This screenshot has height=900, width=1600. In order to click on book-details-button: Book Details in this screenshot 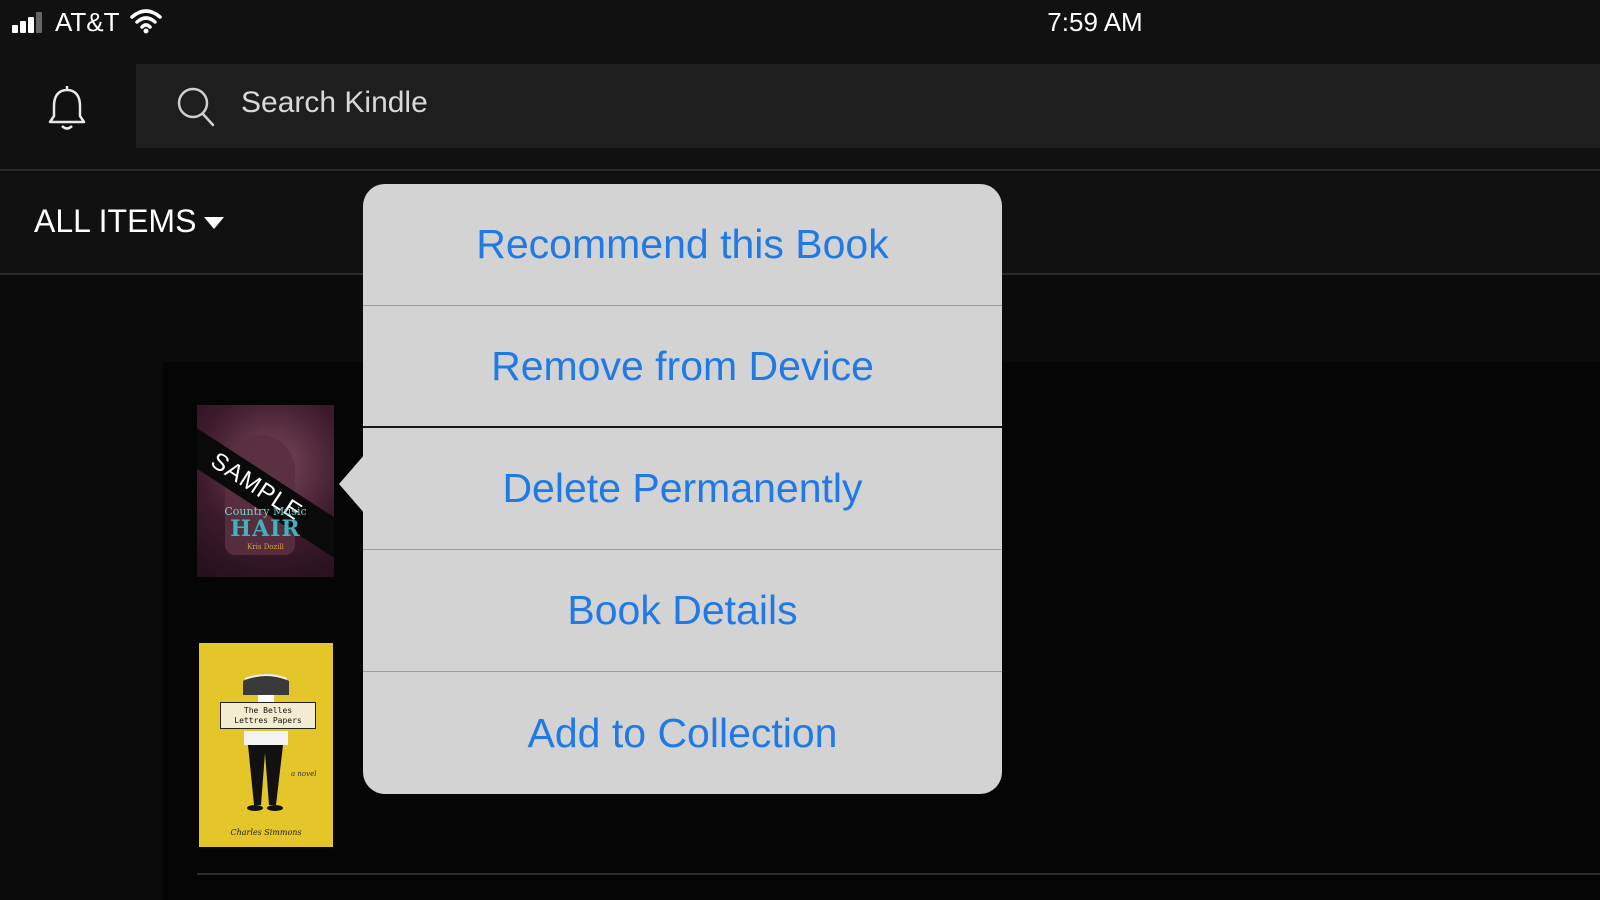, I will do `click(682, 611)`.